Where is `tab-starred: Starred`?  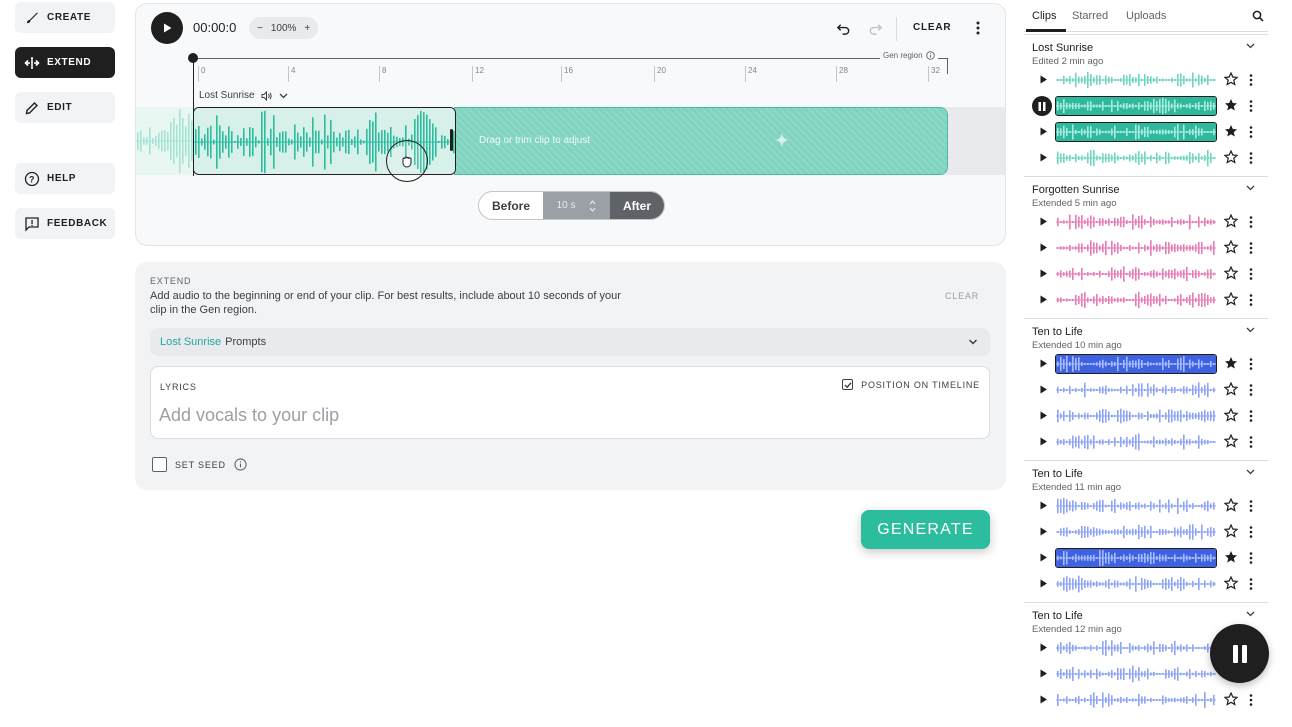
tab-starred: Starred is located at coordinates (1090, 16).